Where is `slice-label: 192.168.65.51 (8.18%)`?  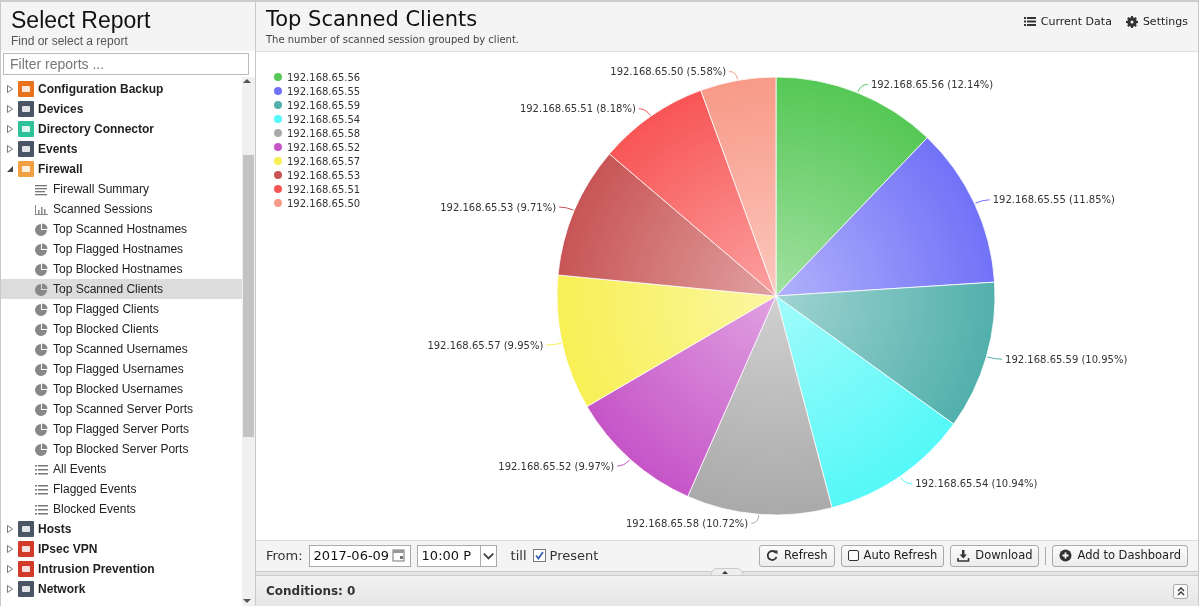 slice-label: 192.168.65.51 (8.18%) is located at coordinates (577, 109).